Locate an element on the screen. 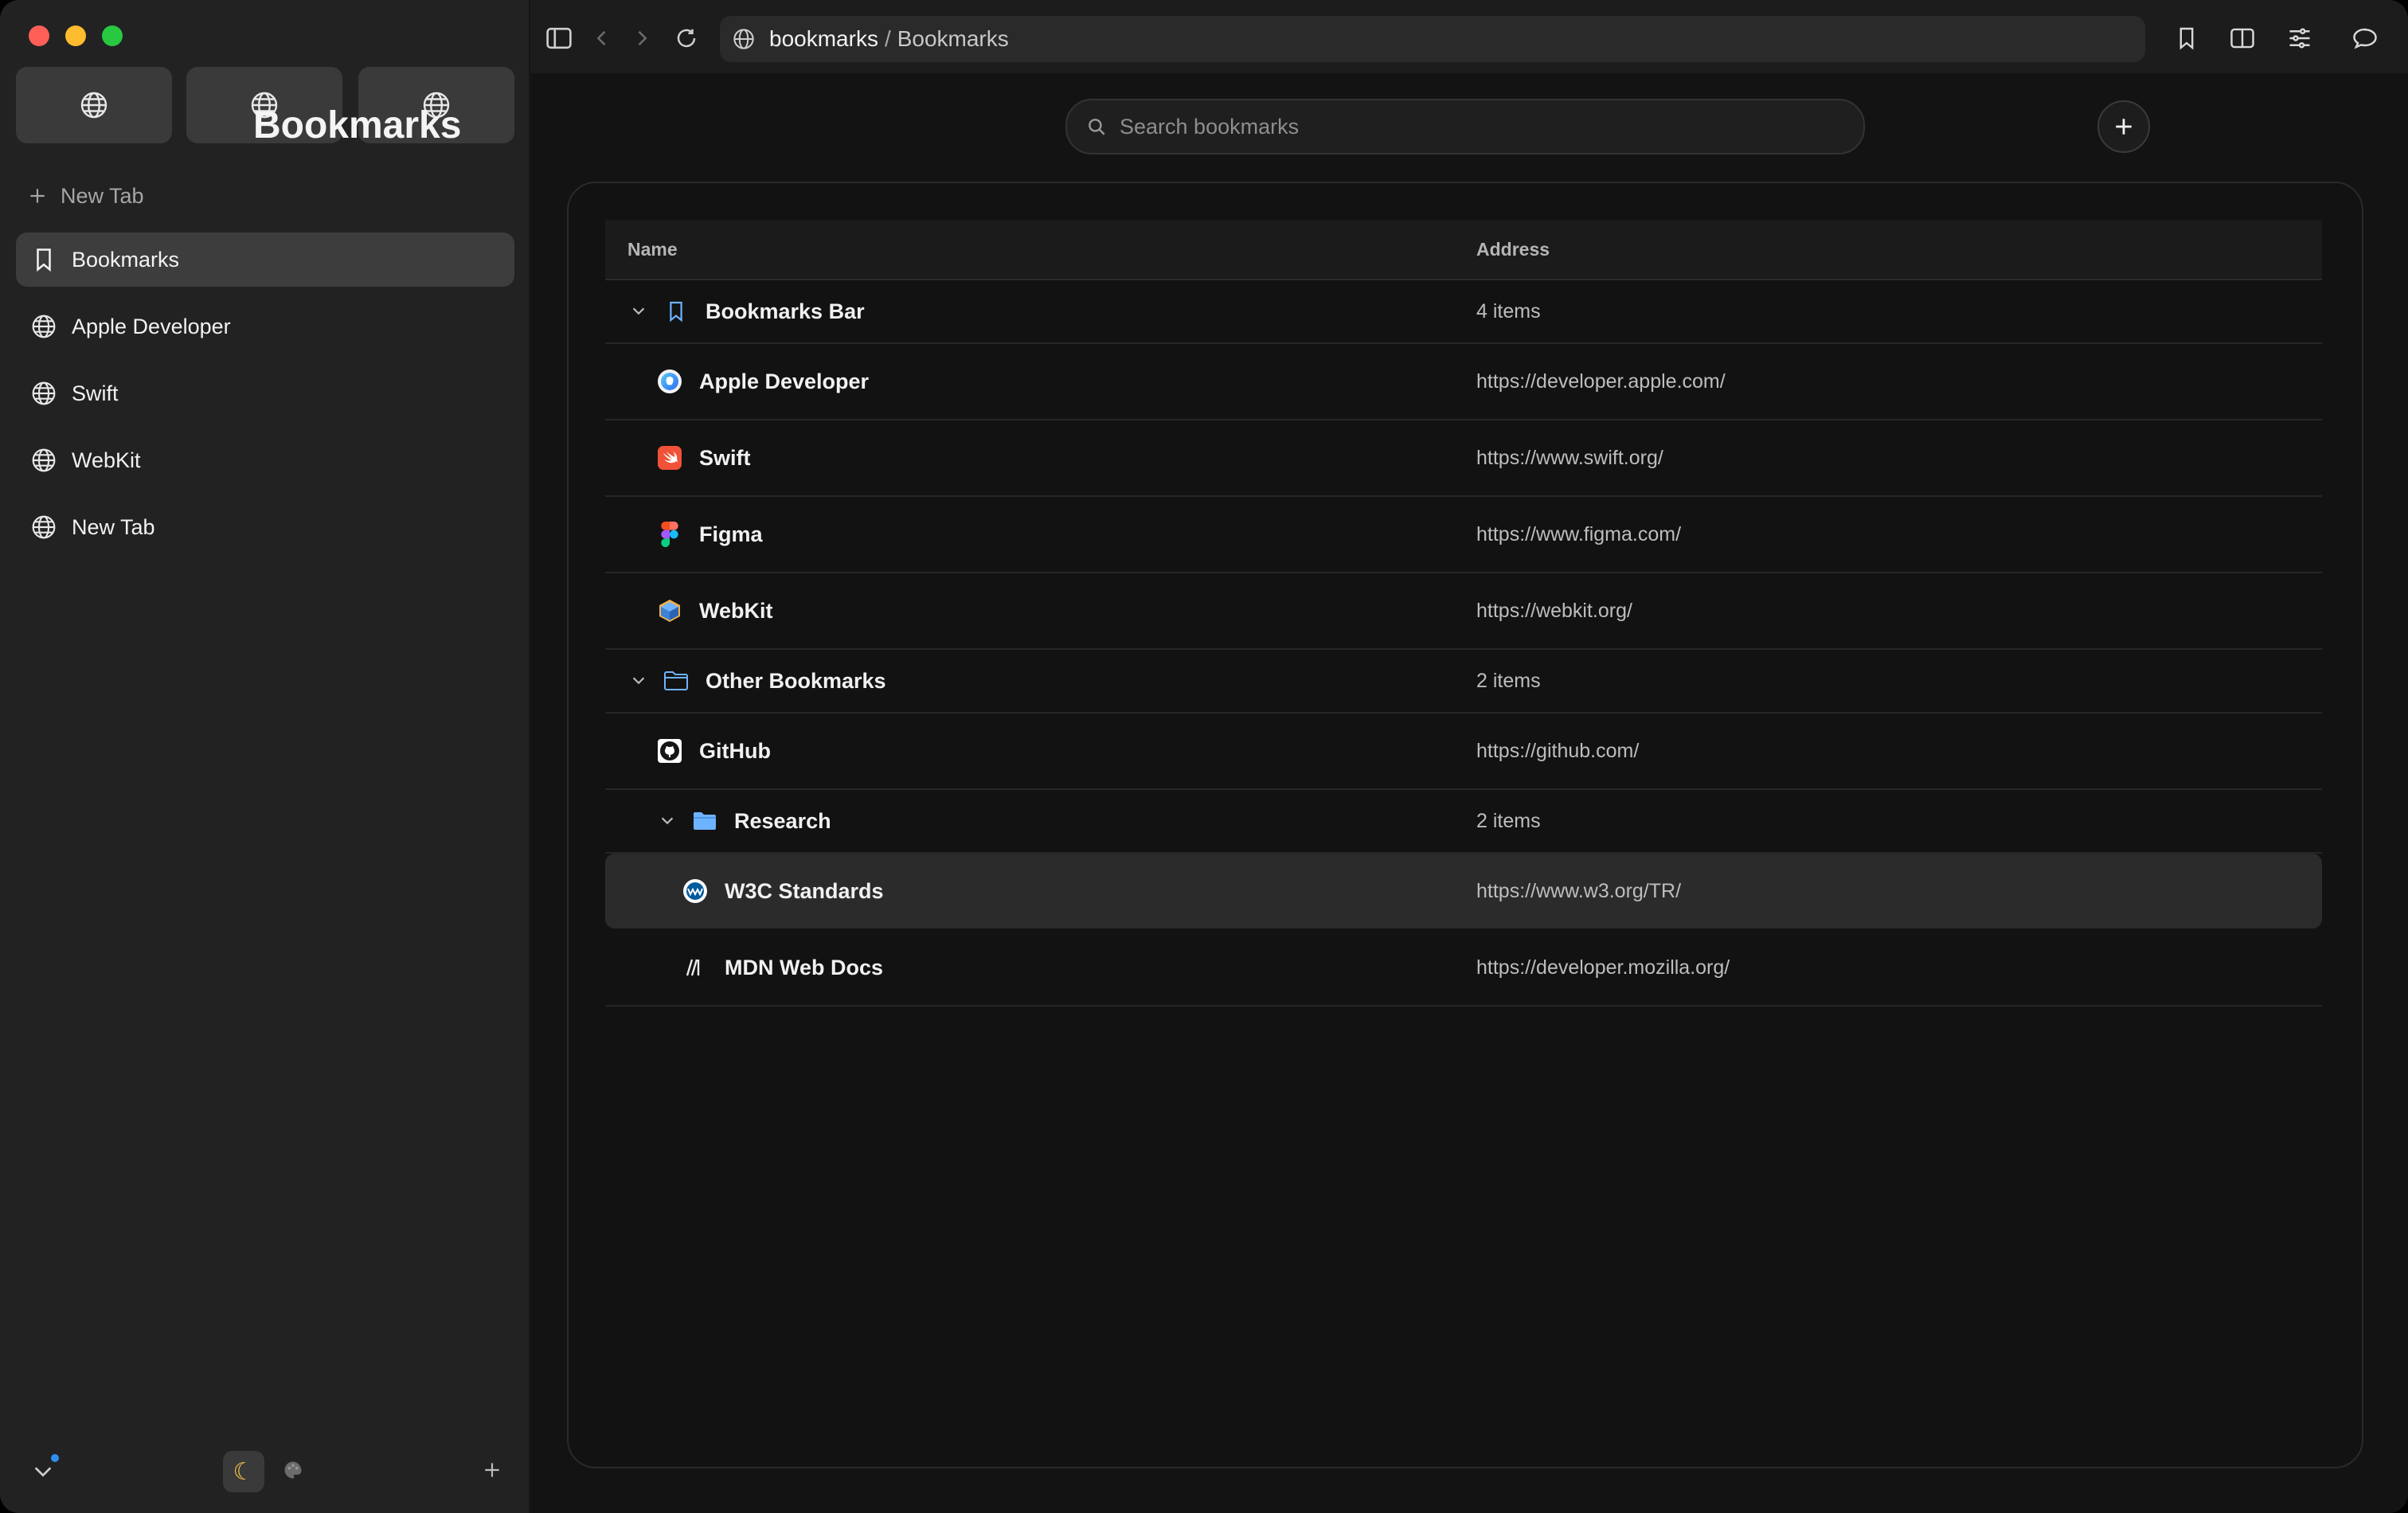 The height and width of the screenshot is (1513, 2408). sidebar-item-label: Apple Developer is located at coordinates (151, 326).